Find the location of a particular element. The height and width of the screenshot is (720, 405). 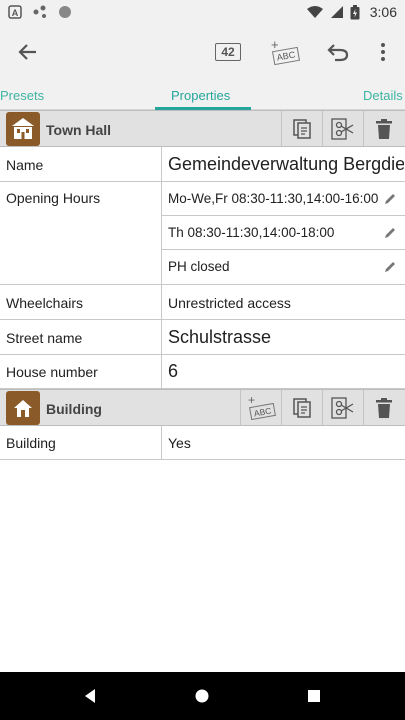

svg-text: A is located at coordinates (15, 13).